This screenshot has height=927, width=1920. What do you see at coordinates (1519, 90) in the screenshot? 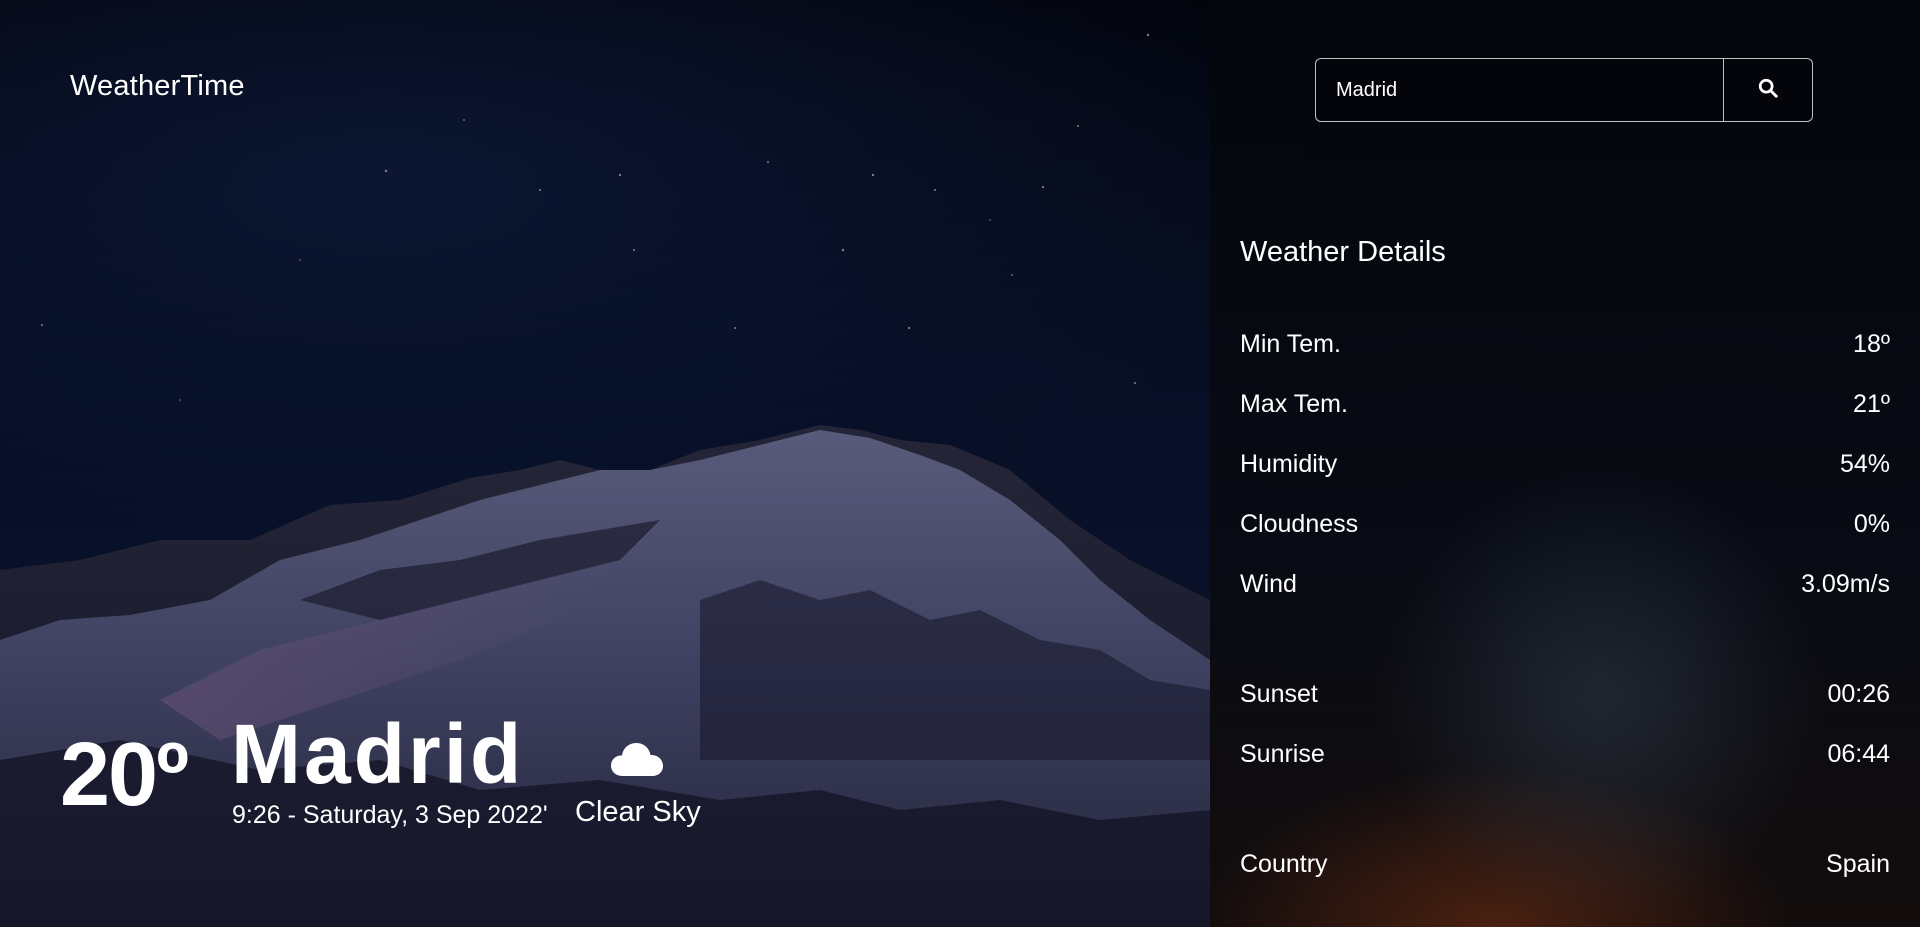
I see `search-input` at bounding box center [1519, 90].